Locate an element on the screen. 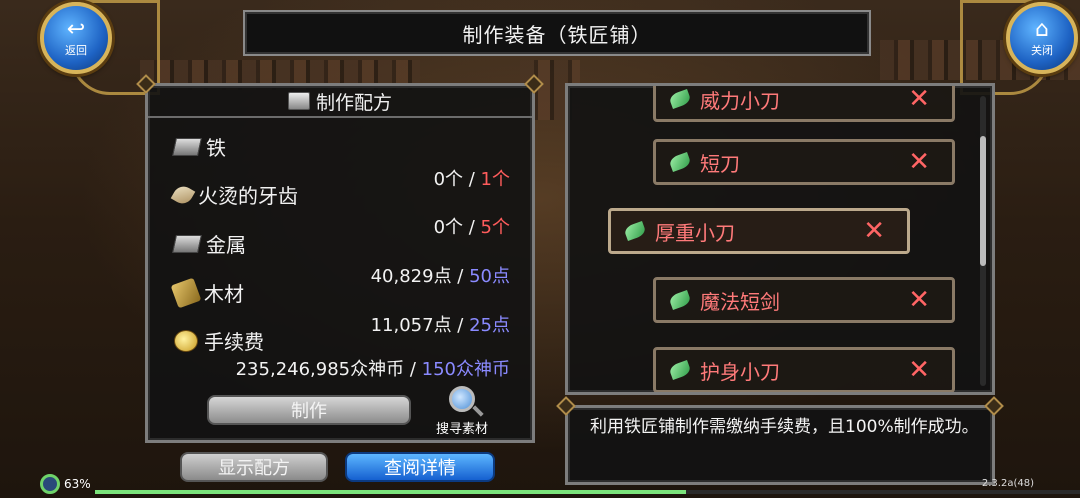 The image size is (1080, 498). tooth-icon is located at coordinates (183, 194).